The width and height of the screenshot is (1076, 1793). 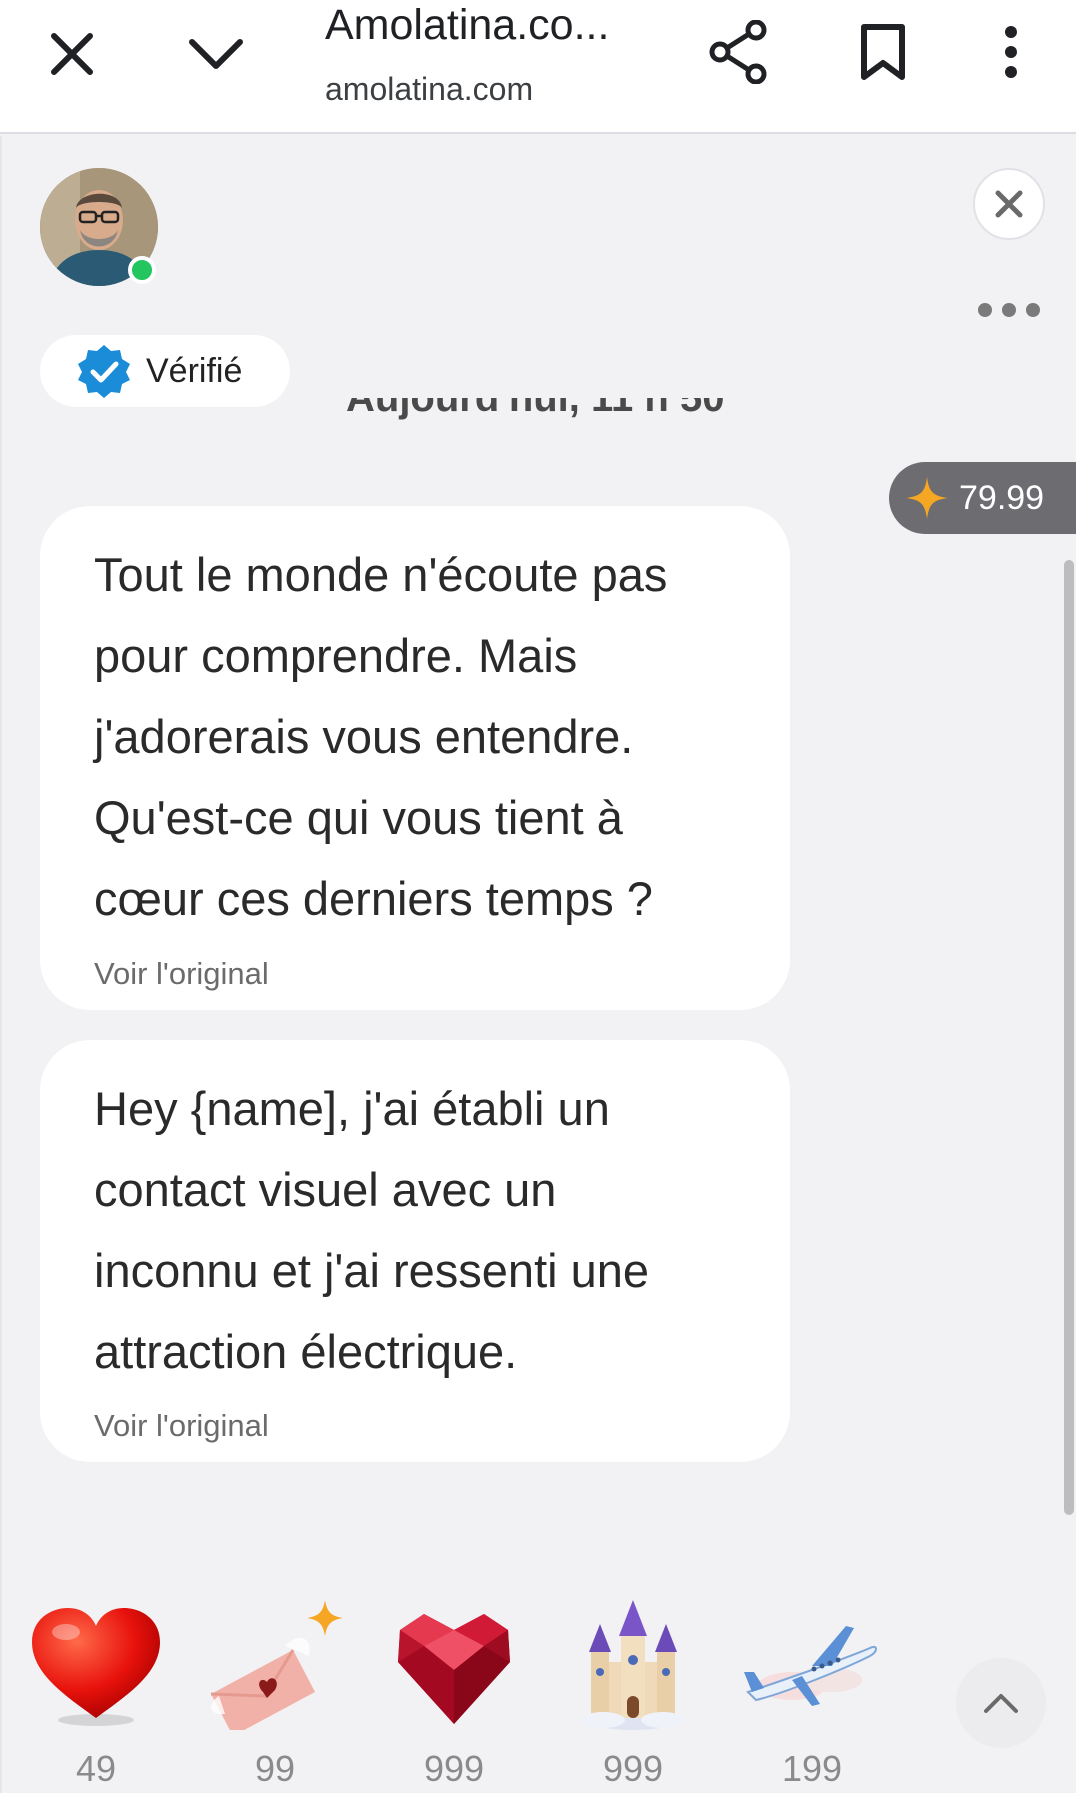 What do you see at coordinates (810, 1666) in the screenshot?
I see `airplane-icon` at bounding box center [810, 1666].